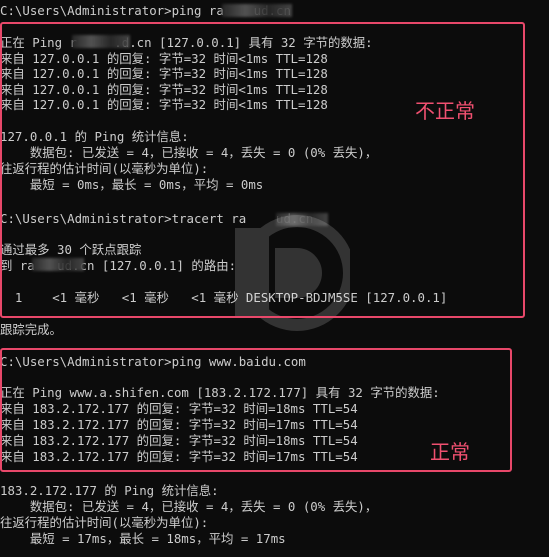  I want to click on terminal-line: 最短 = 17ms，最长 = 18ms，平均 = 17ms, so click(143, 538).